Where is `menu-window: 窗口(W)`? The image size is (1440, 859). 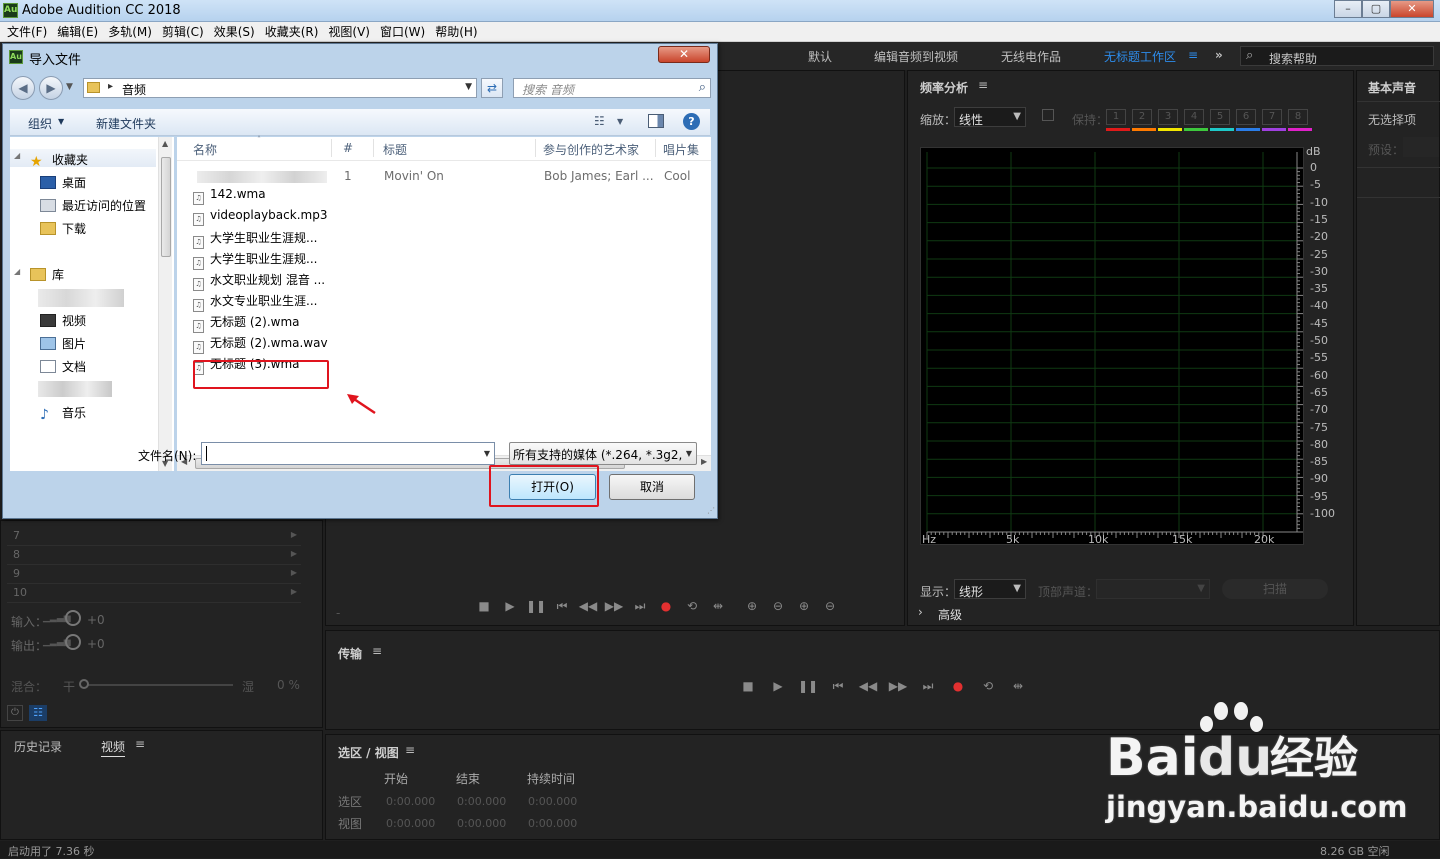
menu-window: 窗口(W) is located at coordinates (402, 31).